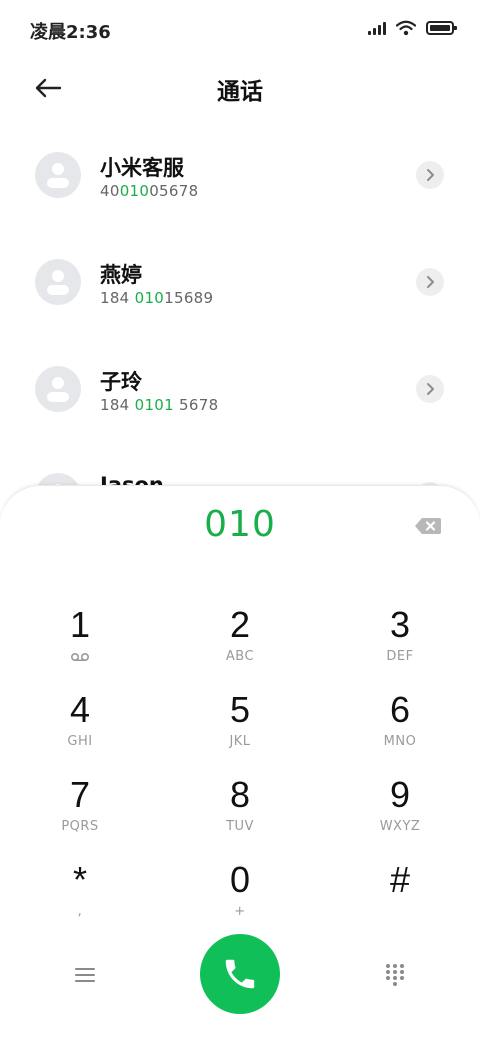  I want to click on contact-row: 子玲 184 0101 5678, so click(240, 387).